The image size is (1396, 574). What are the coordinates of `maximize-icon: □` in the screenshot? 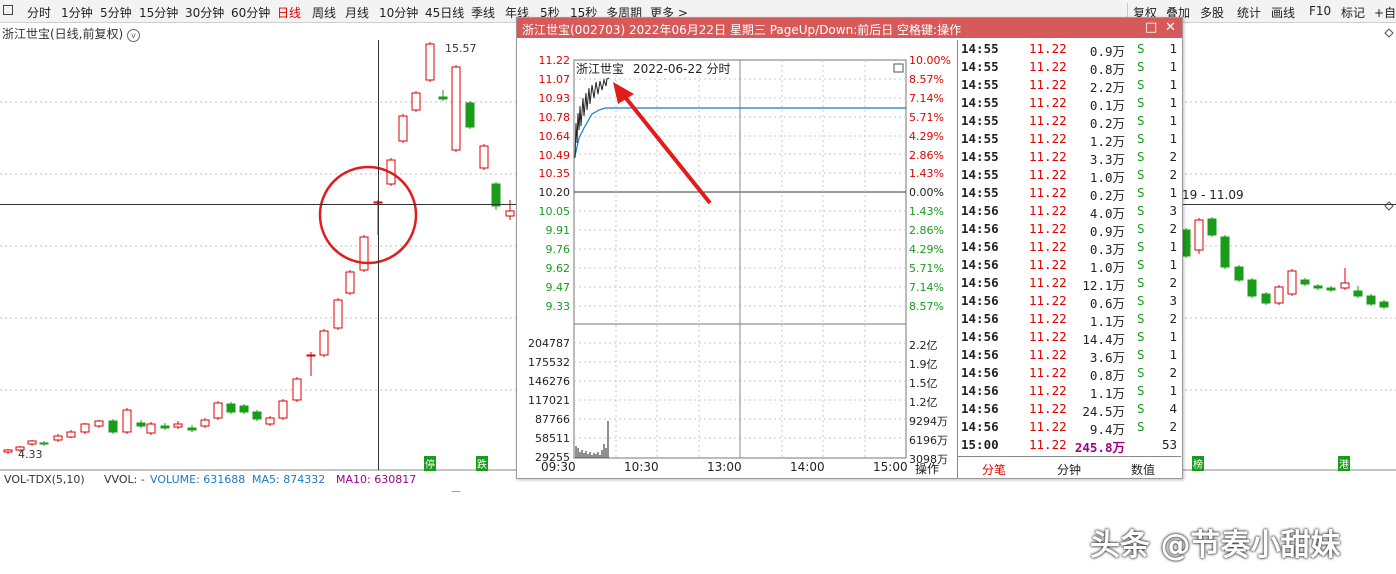 It's located at (1151, 27).